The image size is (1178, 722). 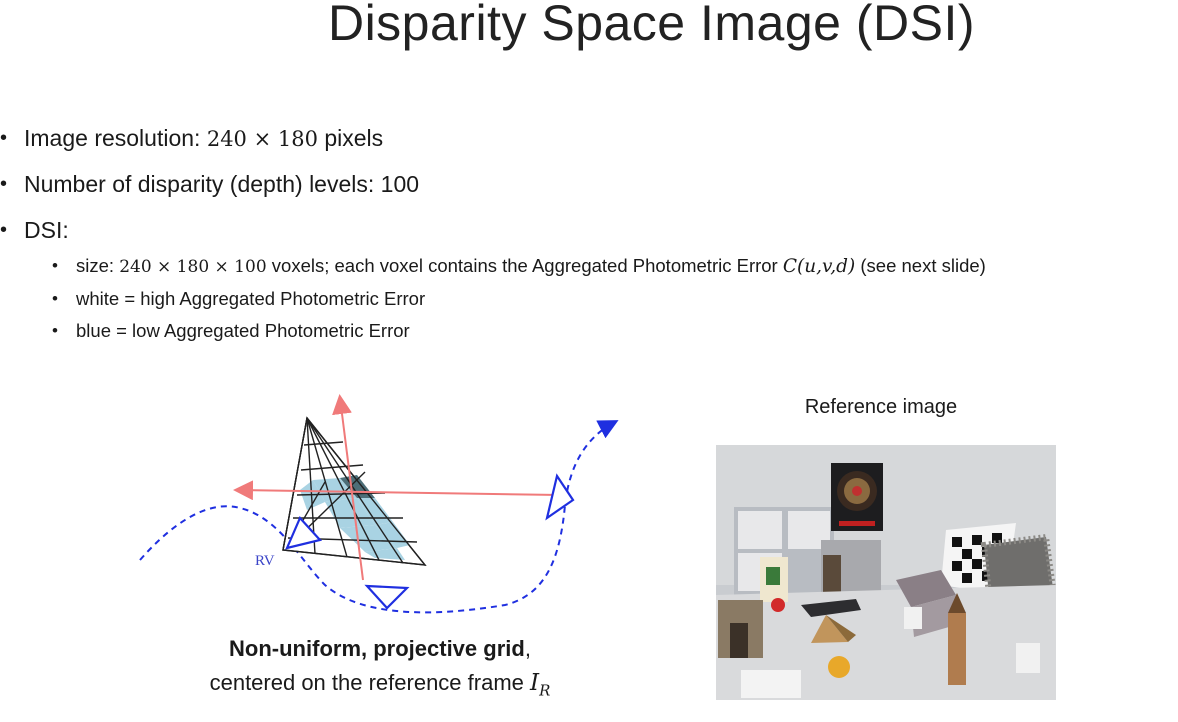 I want to click on horizontal-axis, so click(x=397, y=490).